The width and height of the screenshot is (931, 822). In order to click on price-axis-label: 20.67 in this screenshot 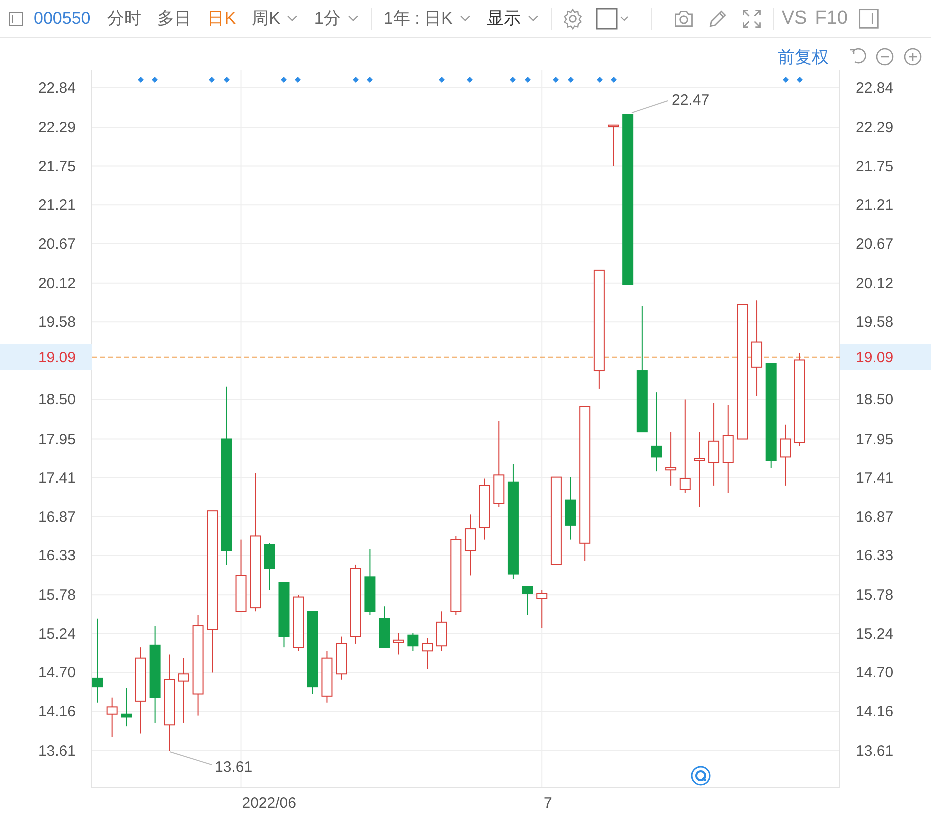, I will do `click(57, 244)`.